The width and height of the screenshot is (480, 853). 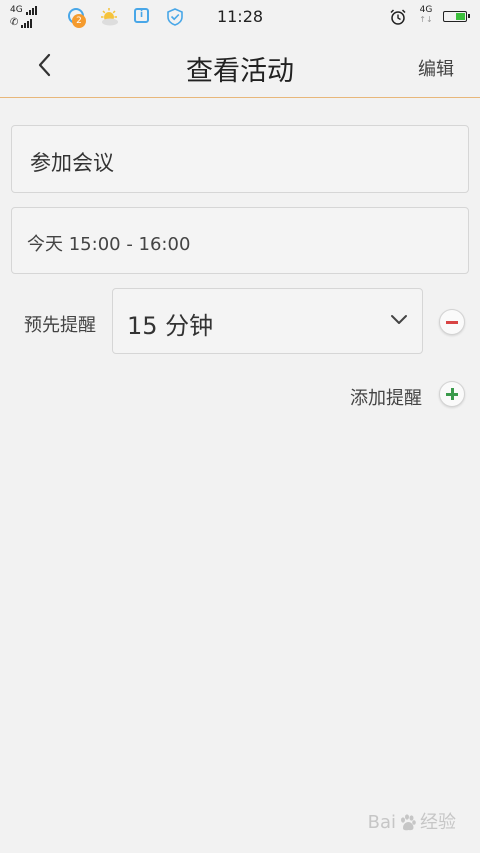 What do you see at coordinates (436, 68) in the screenshot?
I see `edit-button: 编辑` at bounding box center [436, 68].